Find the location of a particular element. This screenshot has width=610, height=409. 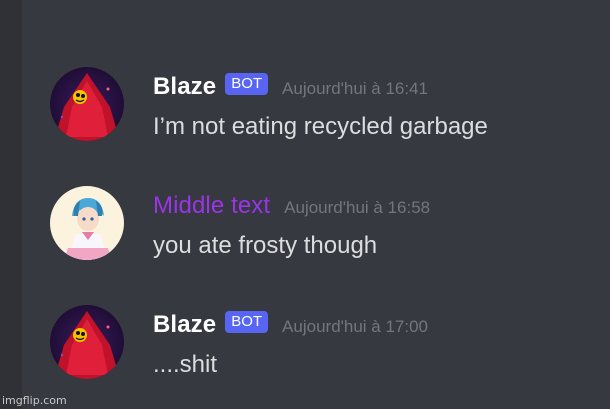

anime-character-avatar-icon is located at coordinates (87, 223).